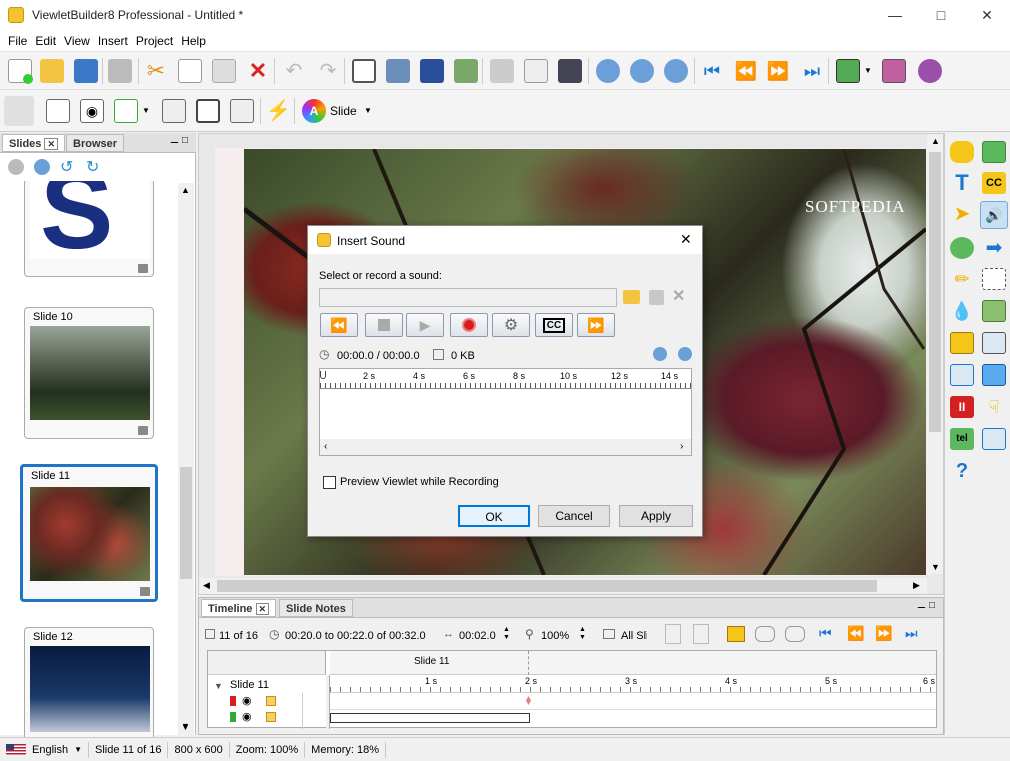 Image resolution: width=1010 pixels, height=761 pixels. I want to click on language-selector: English ▼, so click(44, 749).